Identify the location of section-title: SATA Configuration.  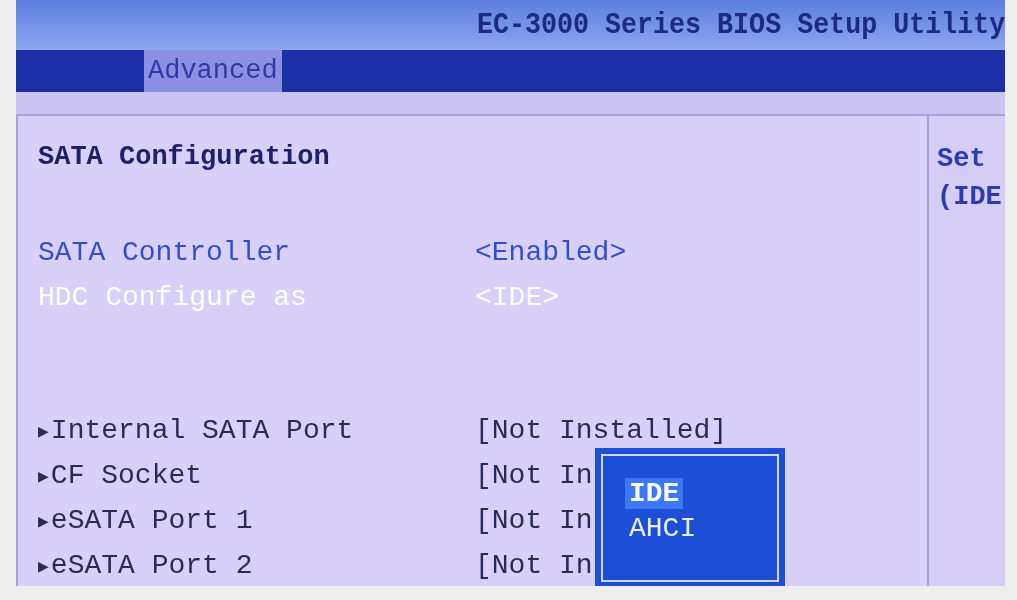
(184, 158).